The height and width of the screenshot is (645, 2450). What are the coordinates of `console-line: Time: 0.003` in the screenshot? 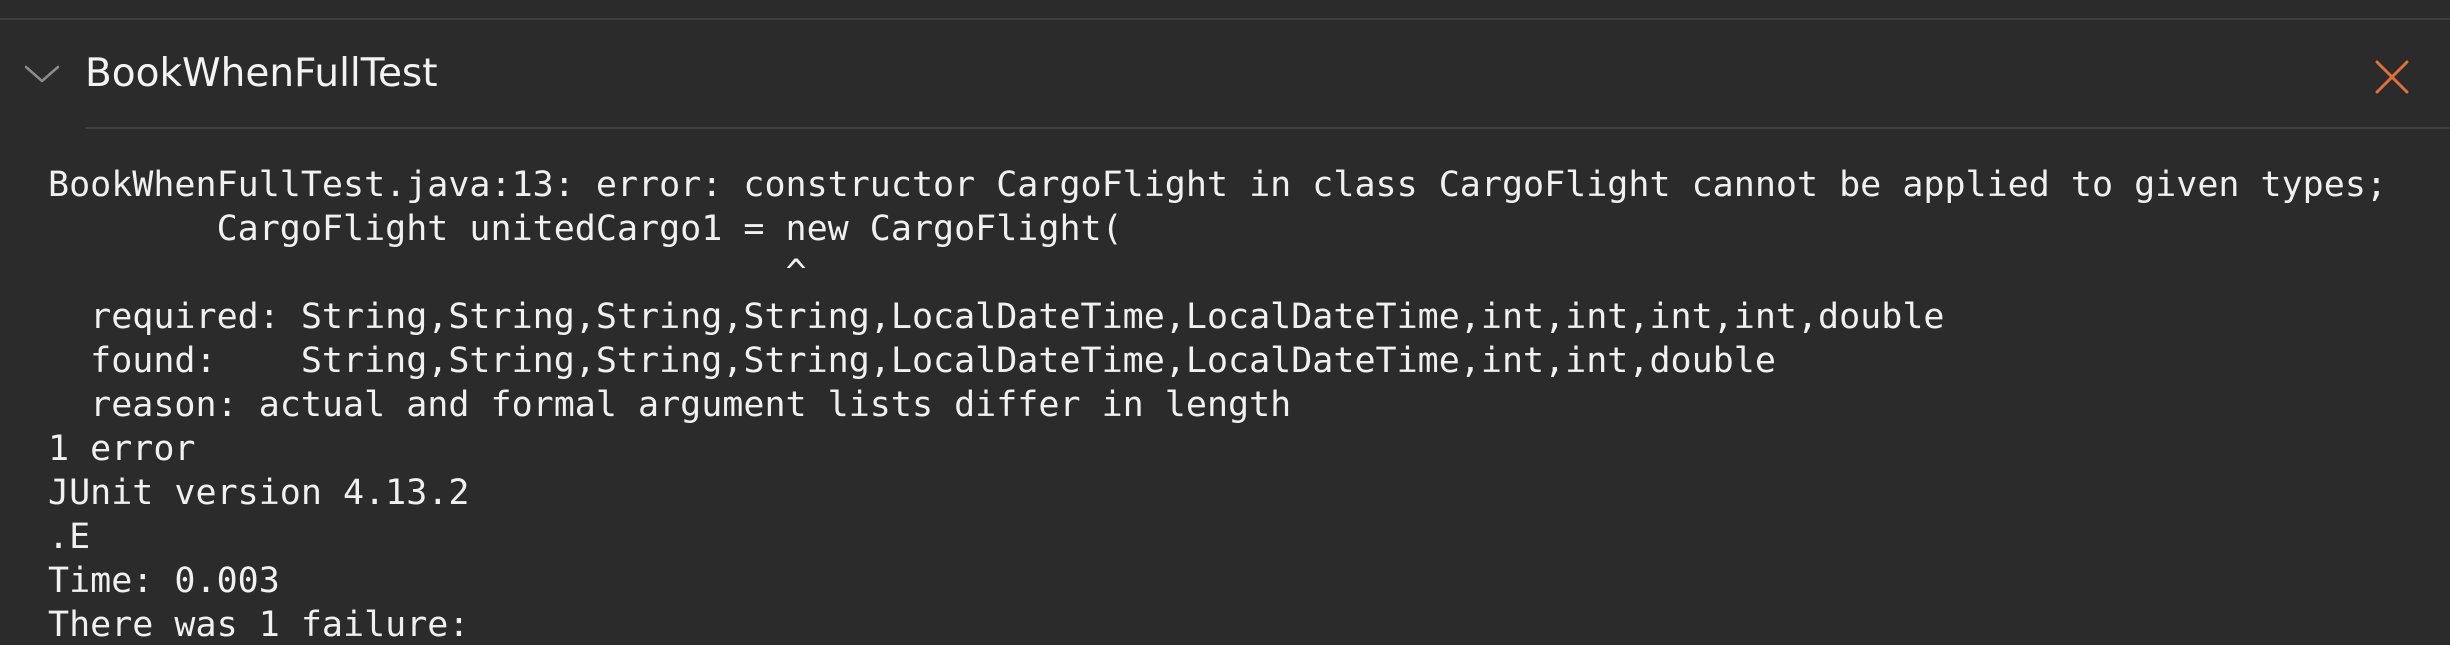 It's located at (164, 581).